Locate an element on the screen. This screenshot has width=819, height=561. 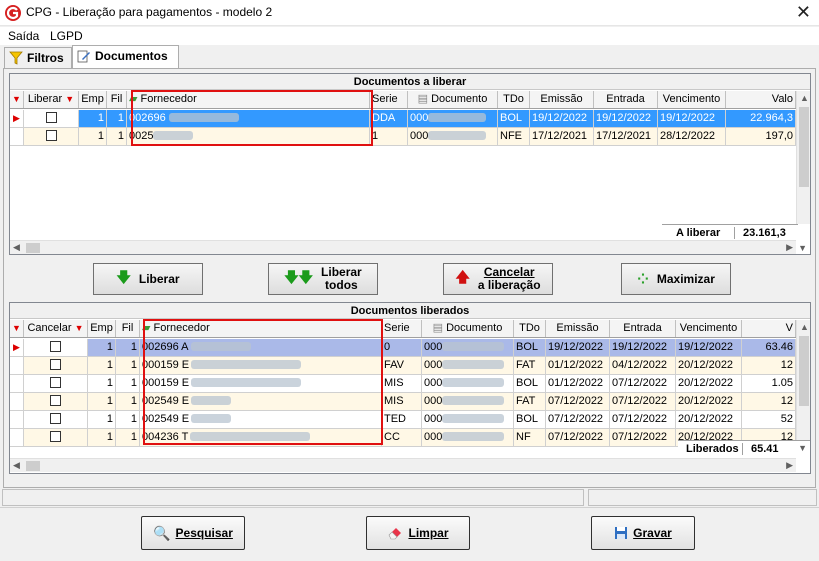
cell-entrada: 07/12/2022 is located at coordinates (643, 420).